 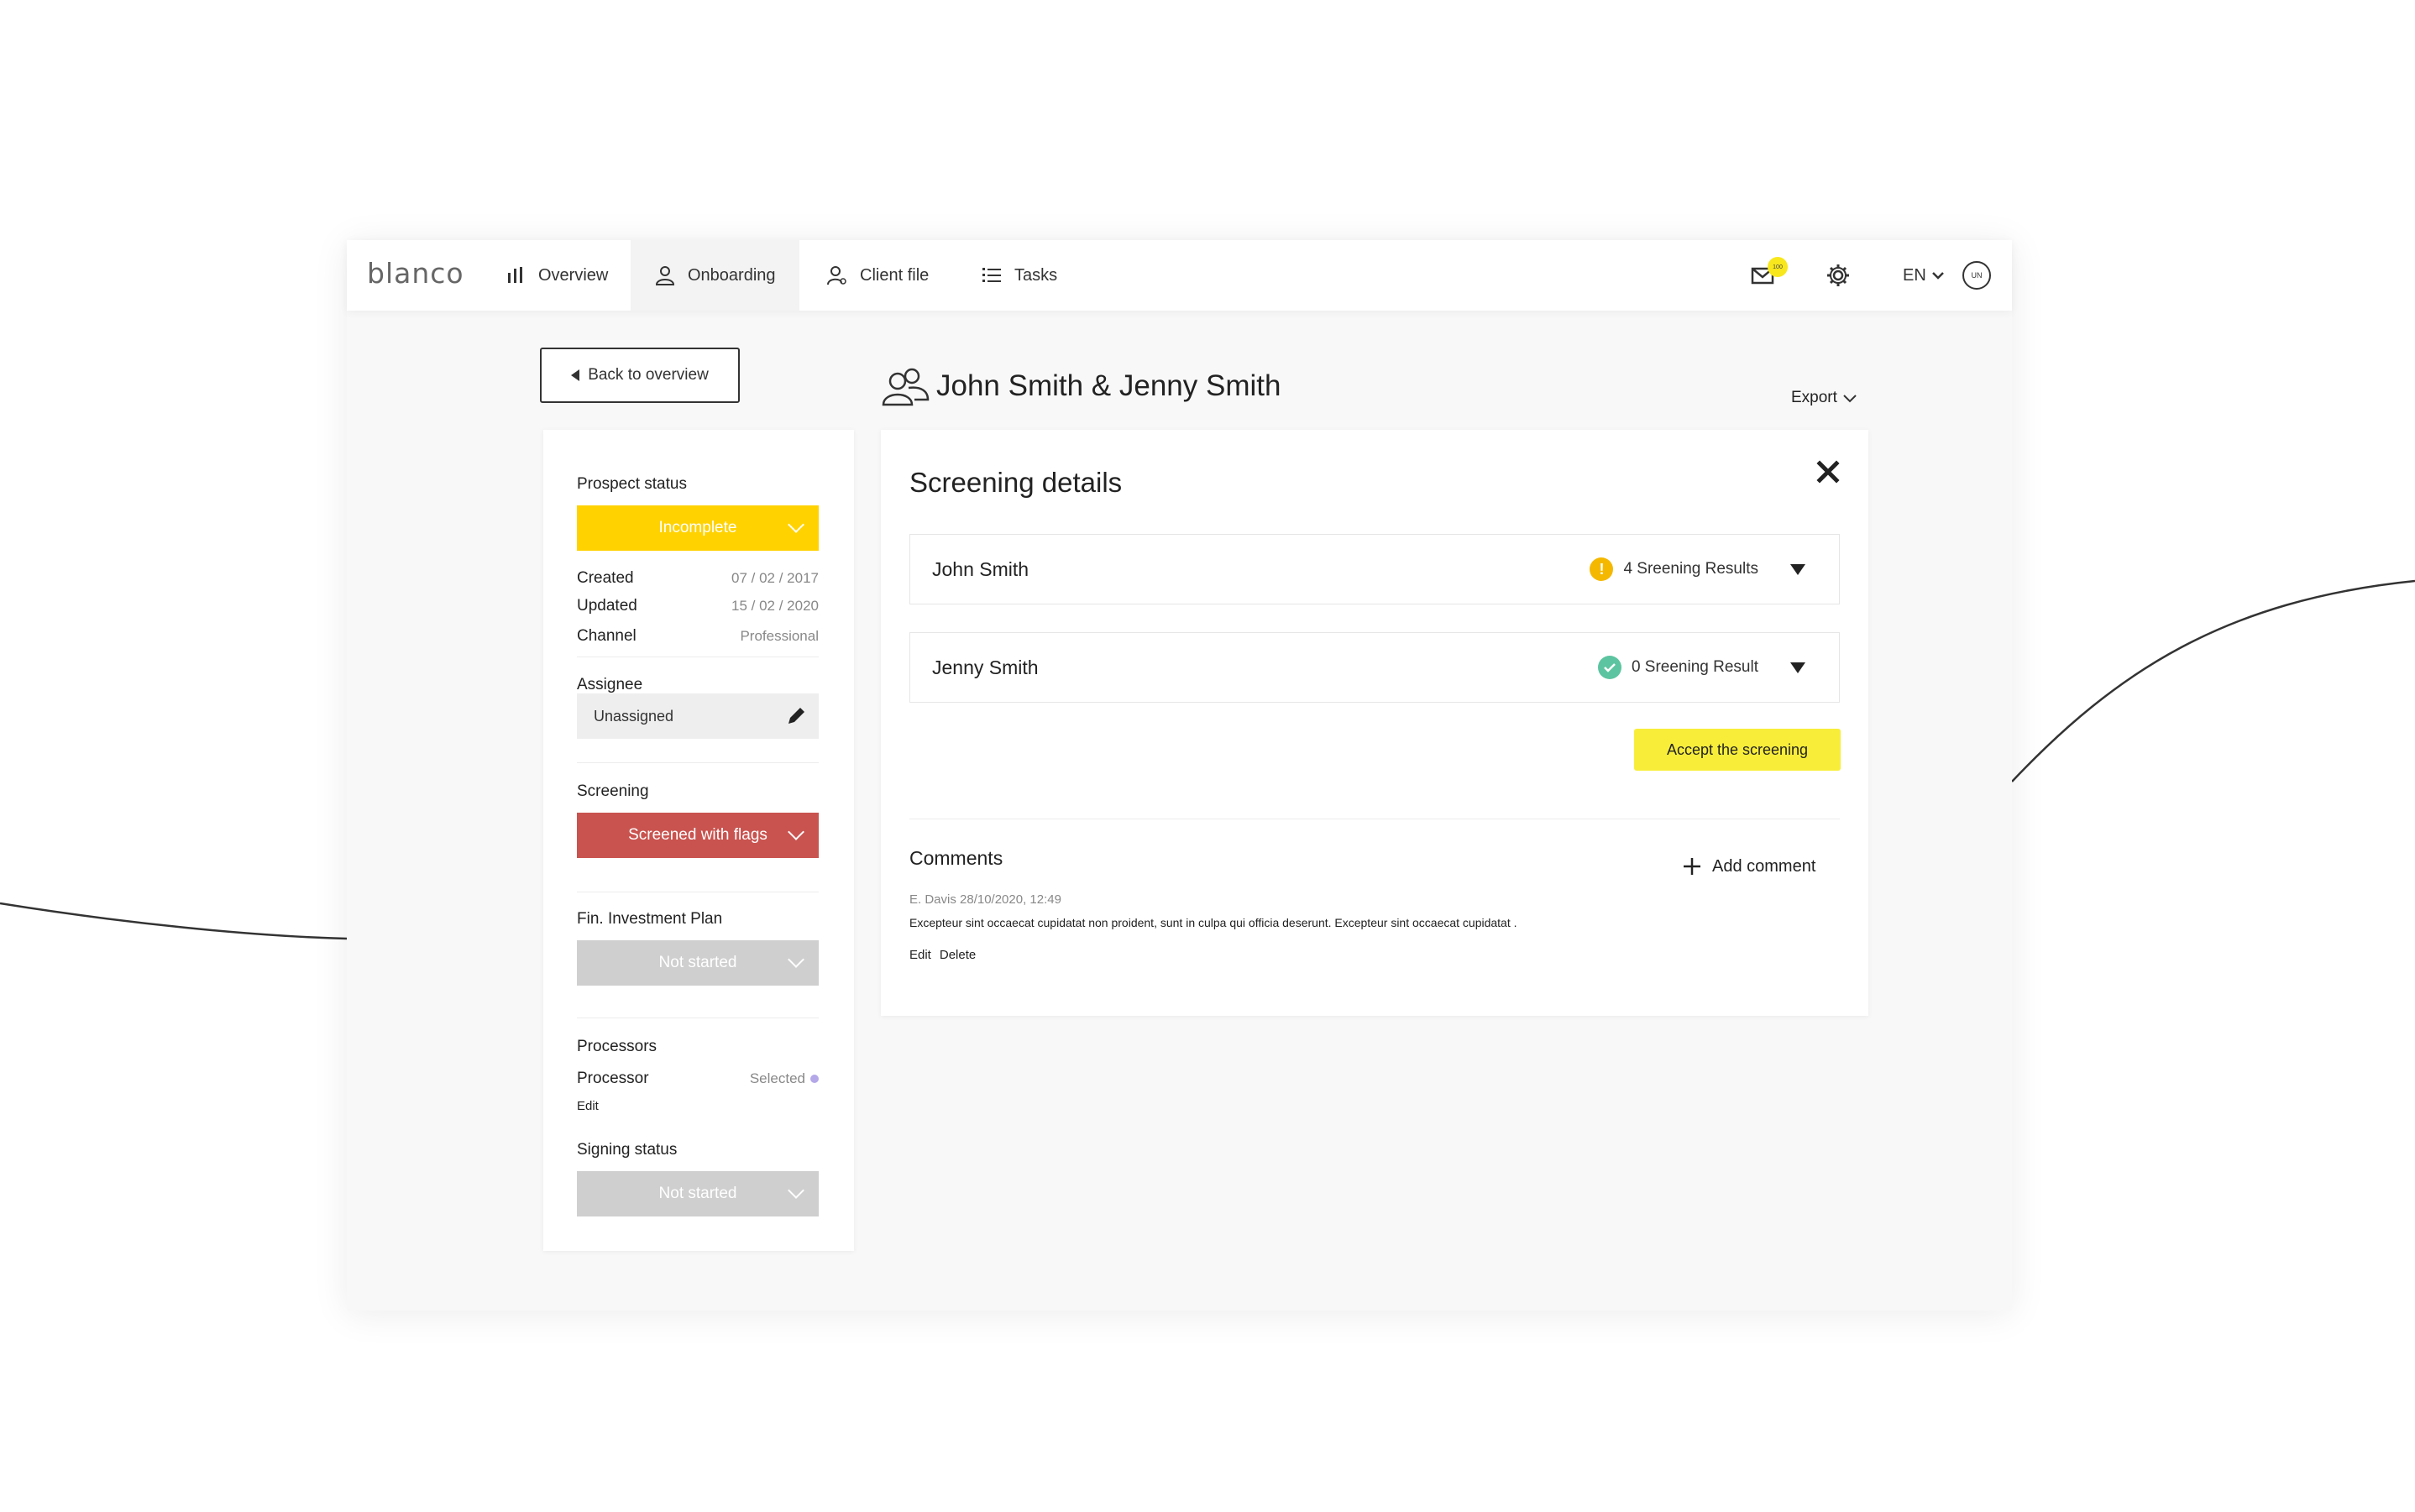 I want to click on bar-chart-icon, so click(x=515, y=275).